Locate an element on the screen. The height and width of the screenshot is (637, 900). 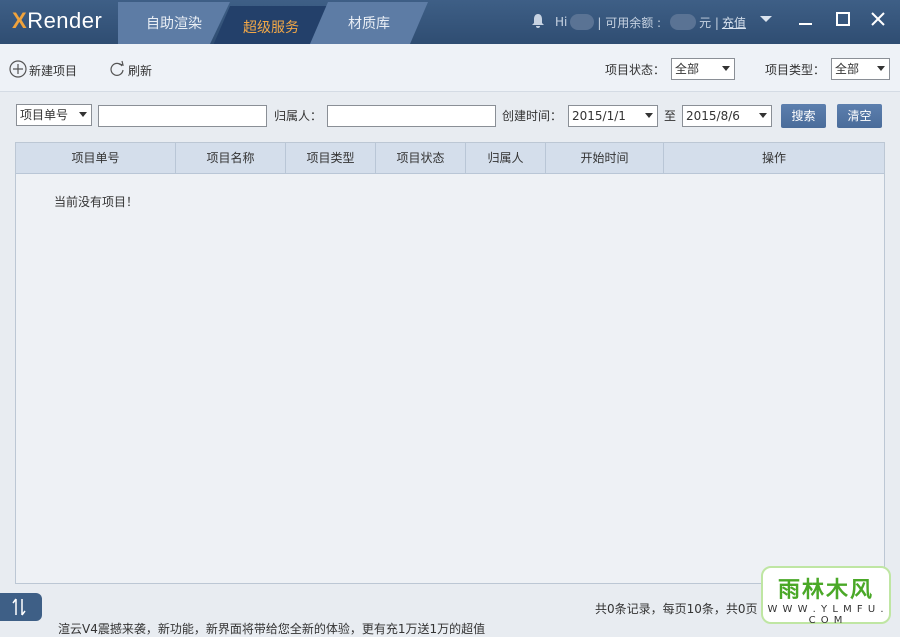
column-header: 项目单号 is located at coordinates (96, 158).